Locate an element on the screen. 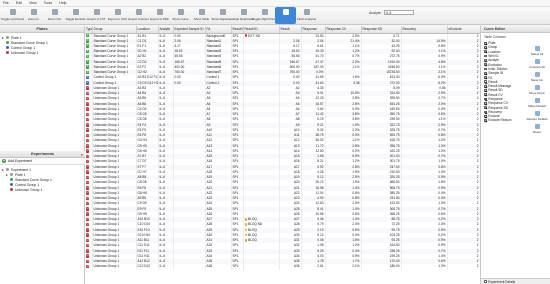 This screenshot has width=550, height=284. column-header: Group is located at coordinates (114, 30).